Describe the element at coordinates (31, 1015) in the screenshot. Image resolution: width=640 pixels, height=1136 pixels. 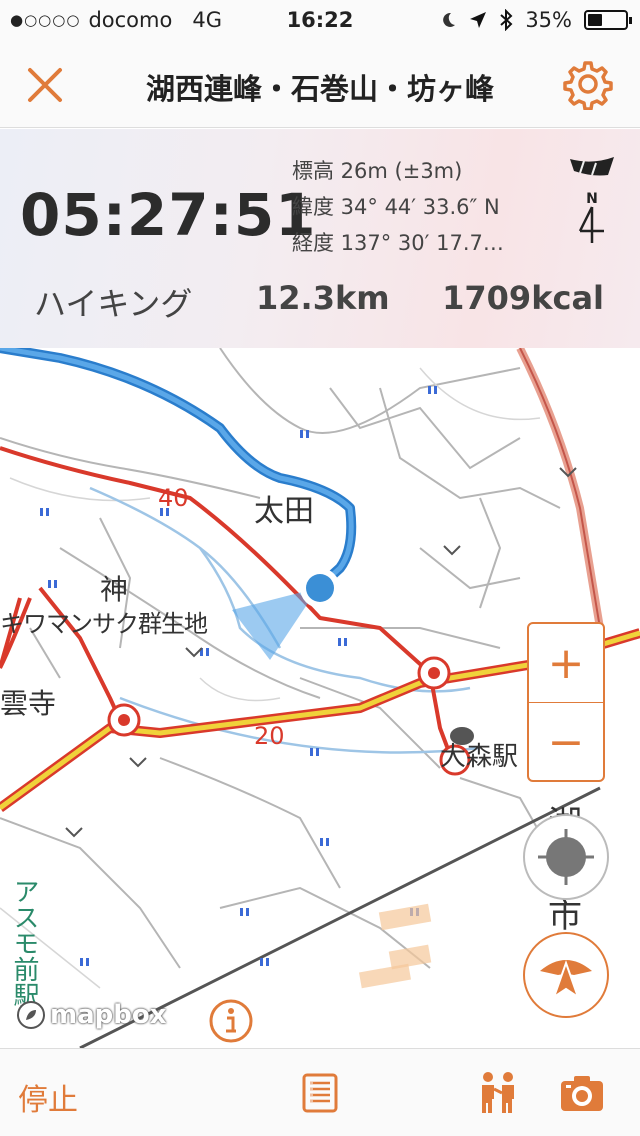
I see `mapbox-logo-icon` at that location.